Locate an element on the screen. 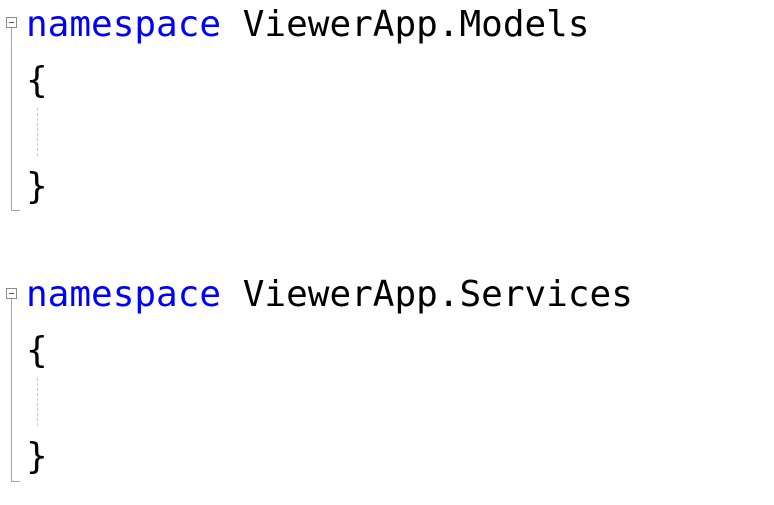  namespace-declaration: namespace ViewerApp.Services is located at coordinates (329, 295).